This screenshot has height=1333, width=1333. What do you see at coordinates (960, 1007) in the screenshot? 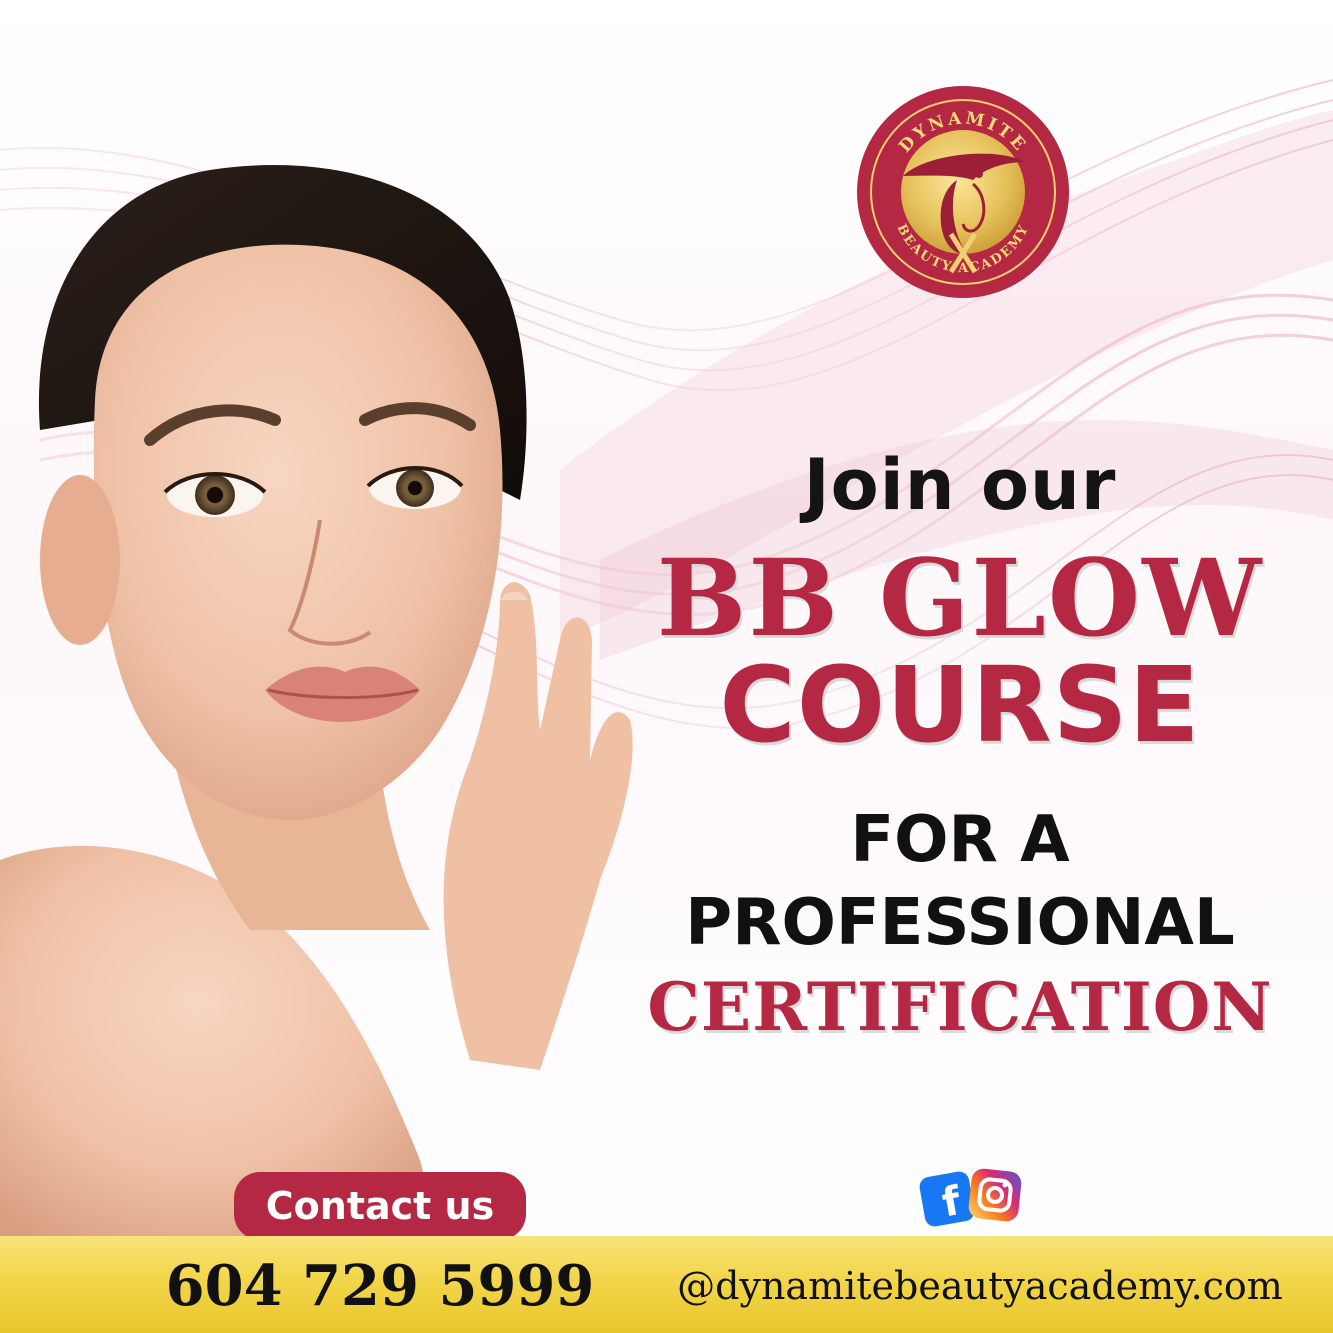
I see `headline-certification: CERTIFICATION` at bounding box center [960, 1007].